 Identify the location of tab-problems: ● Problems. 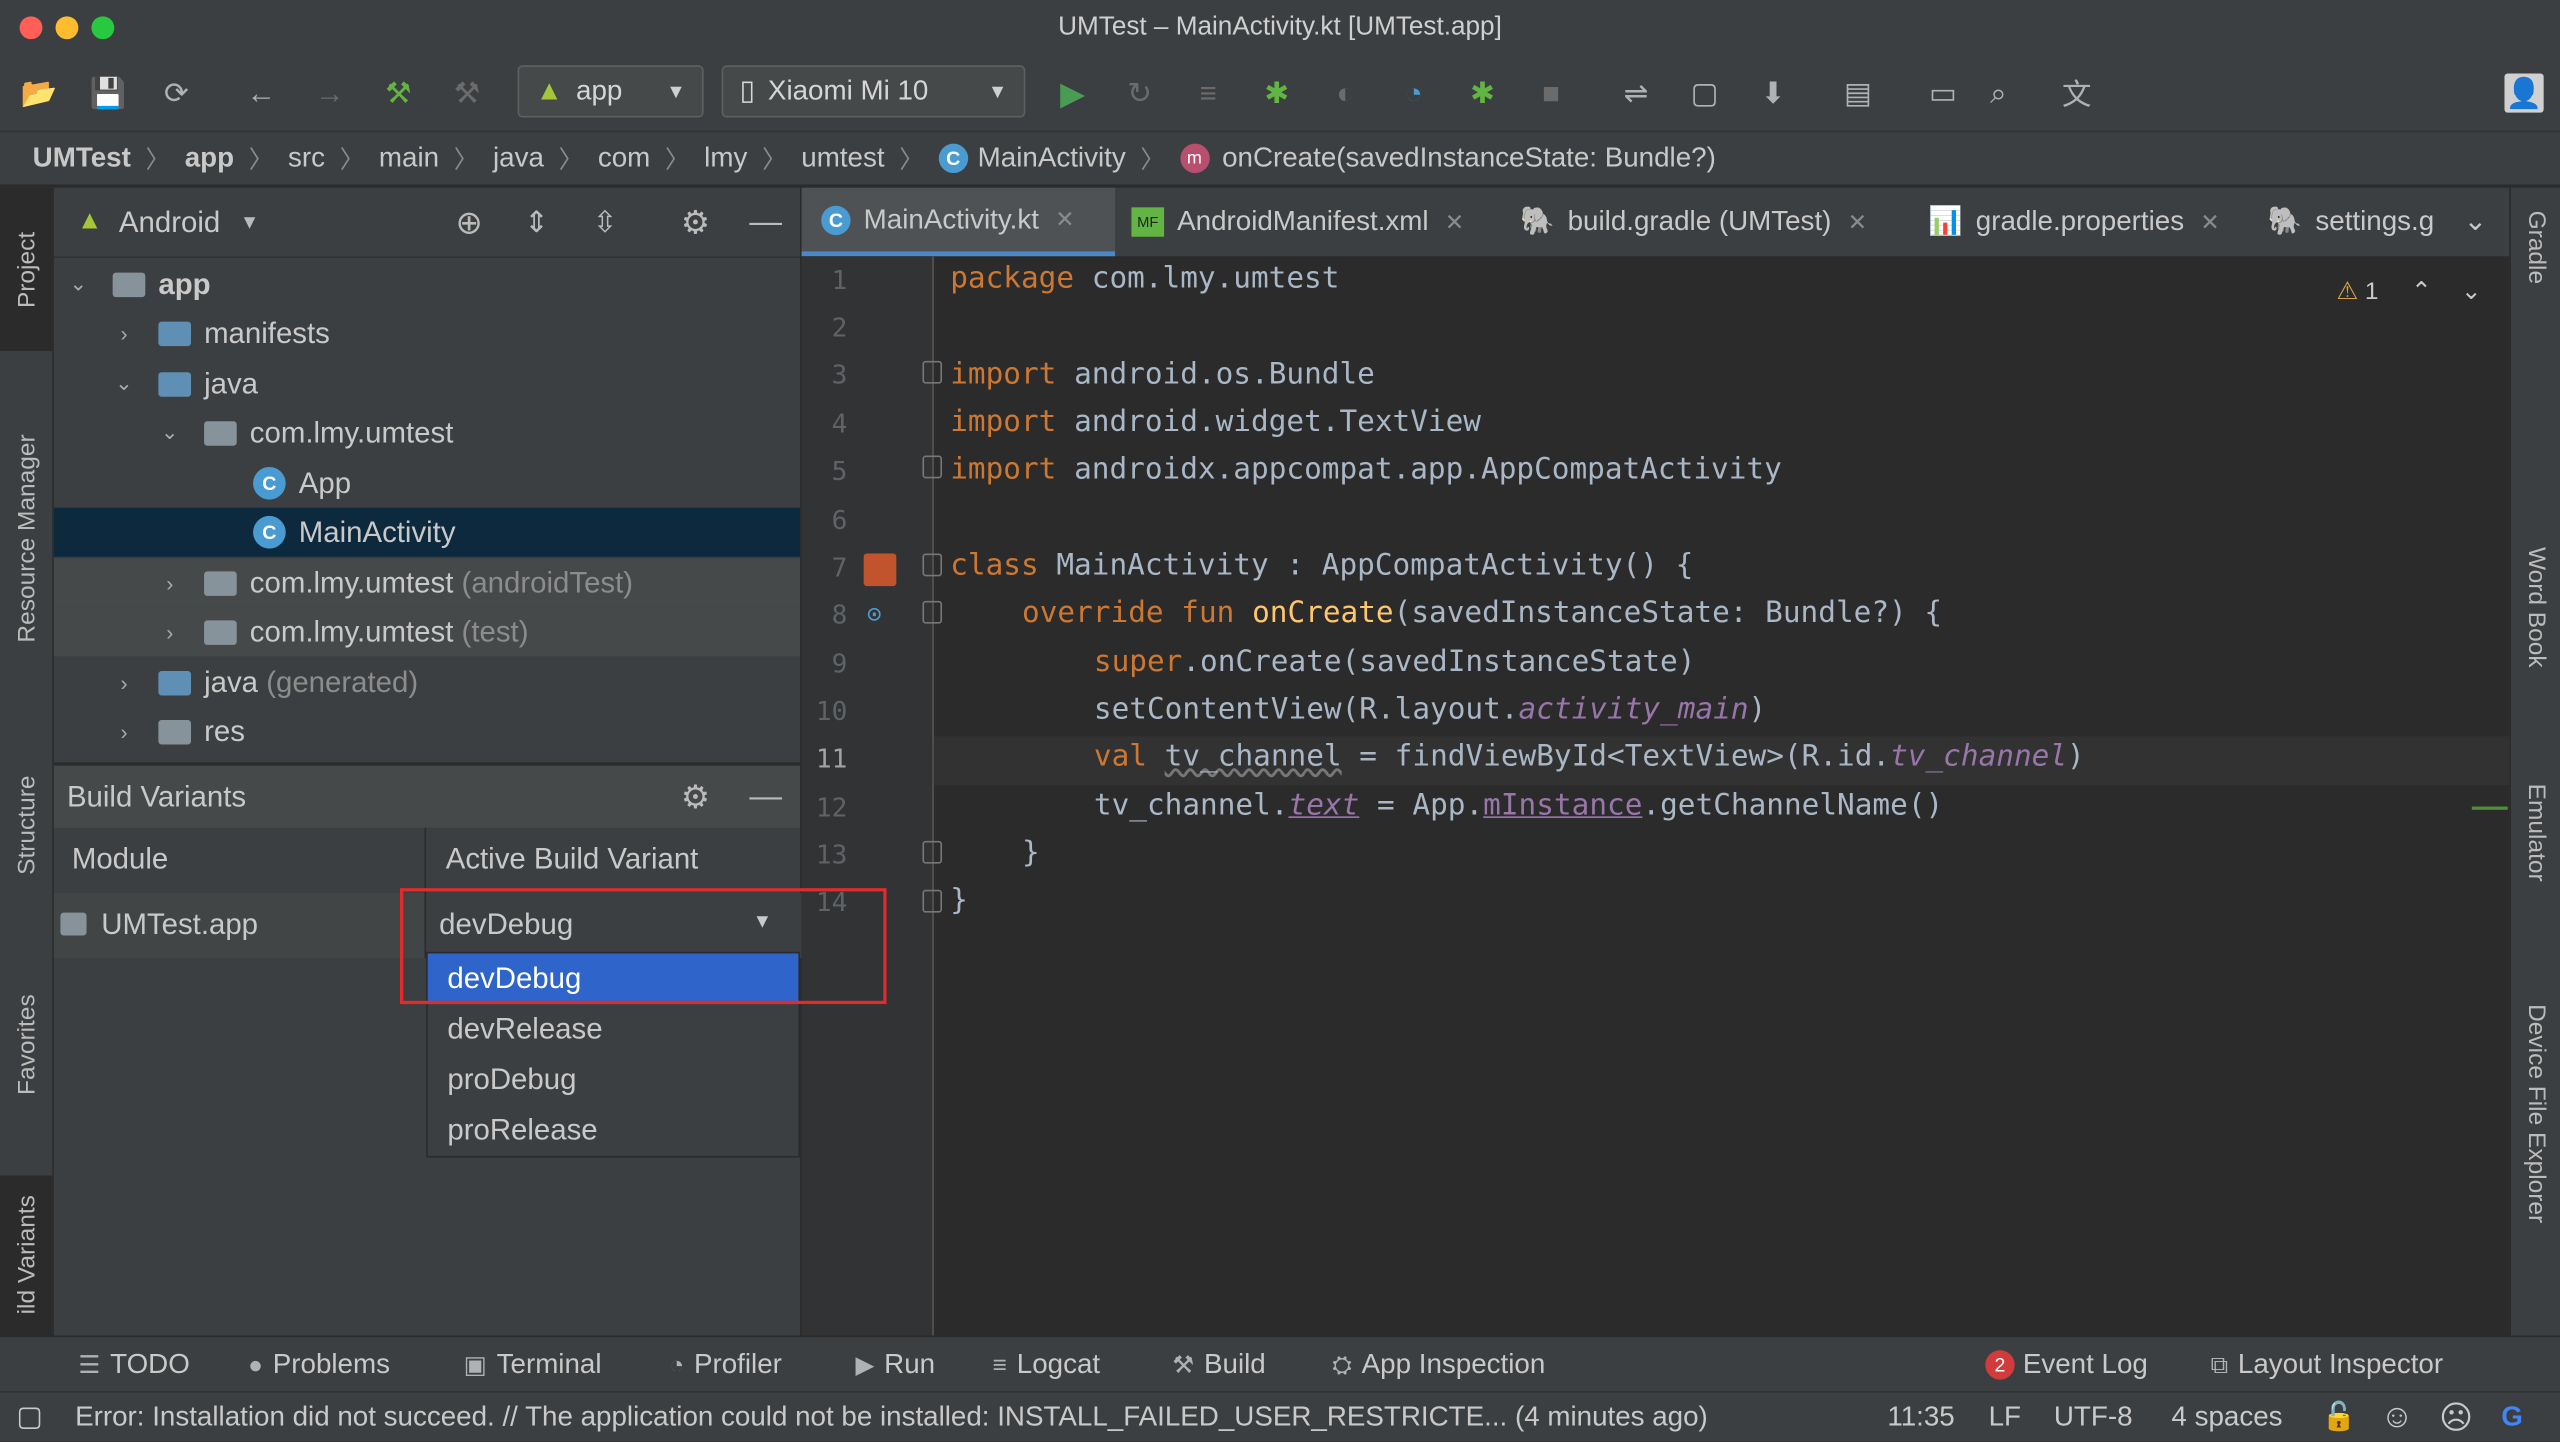
(319, 1365).